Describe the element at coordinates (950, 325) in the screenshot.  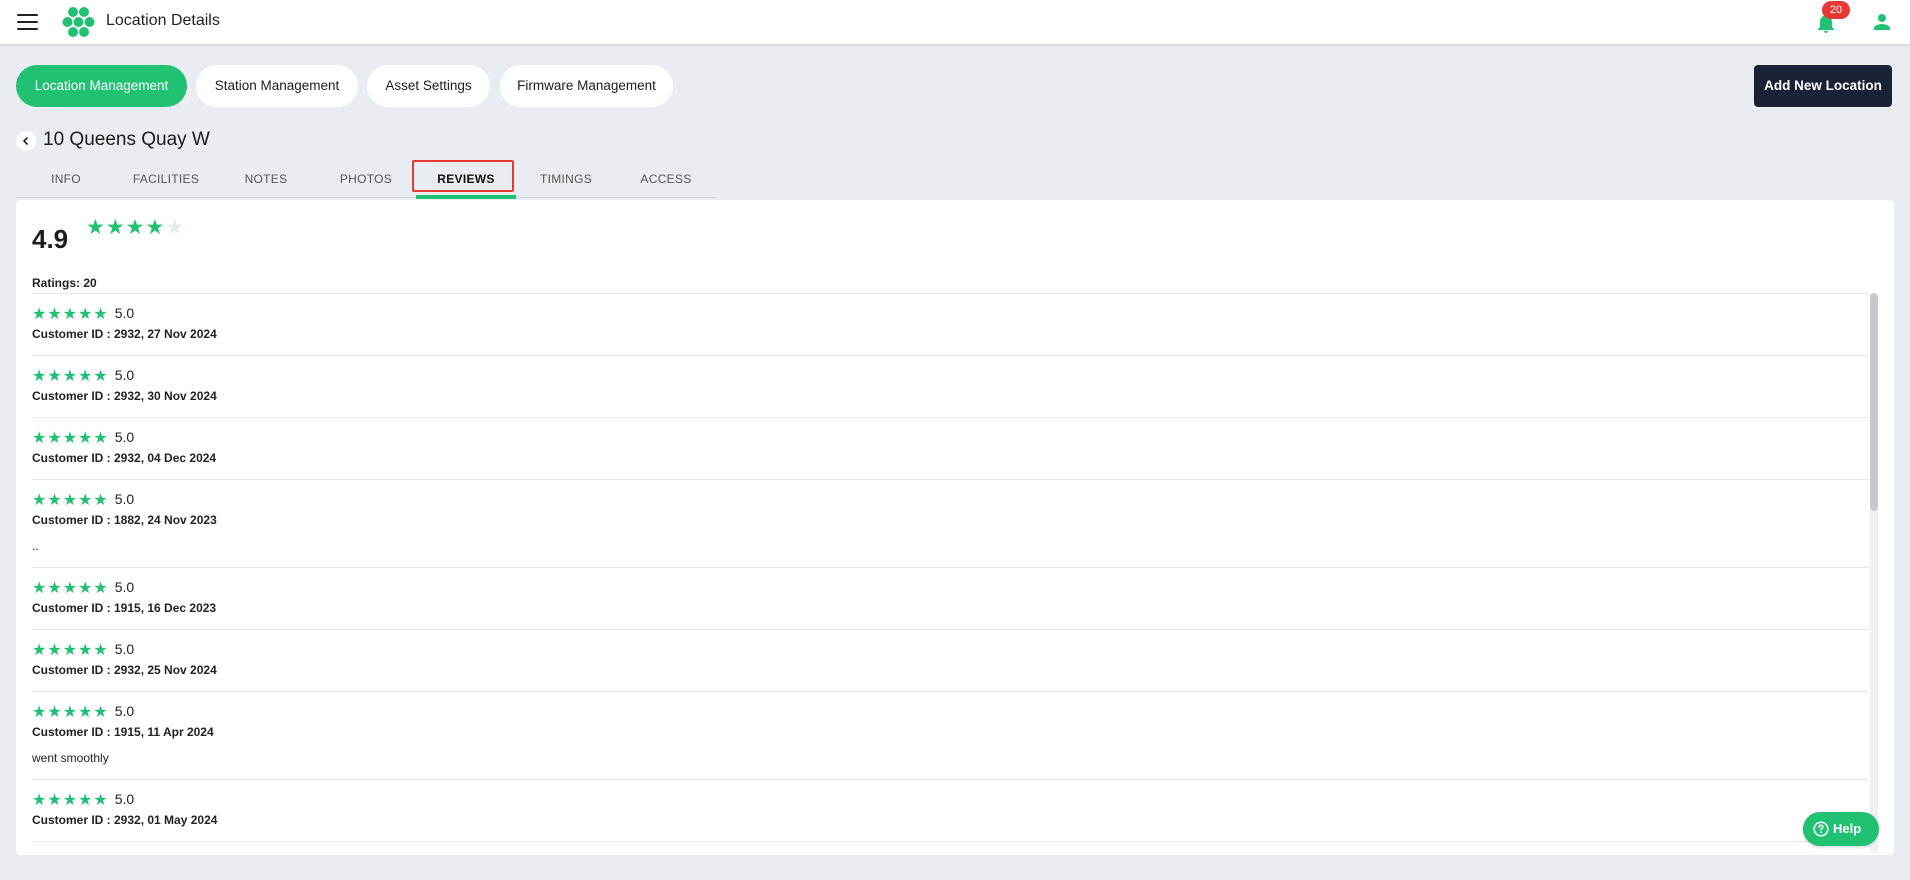
I see `list-item: ★★★★★ 5.0 Customer ID : 2932, 27 Nov 2024` at that location.